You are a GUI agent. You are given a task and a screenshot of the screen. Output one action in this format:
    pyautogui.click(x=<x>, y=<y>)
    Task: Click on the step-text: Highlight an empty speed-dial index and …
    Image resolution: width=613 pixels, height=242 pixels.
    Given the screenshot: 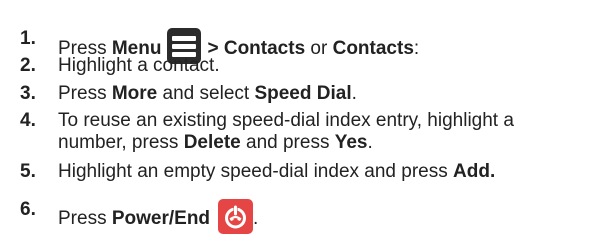 What is the action you would take?
    pyautogui.click(x=277, y=171)
    